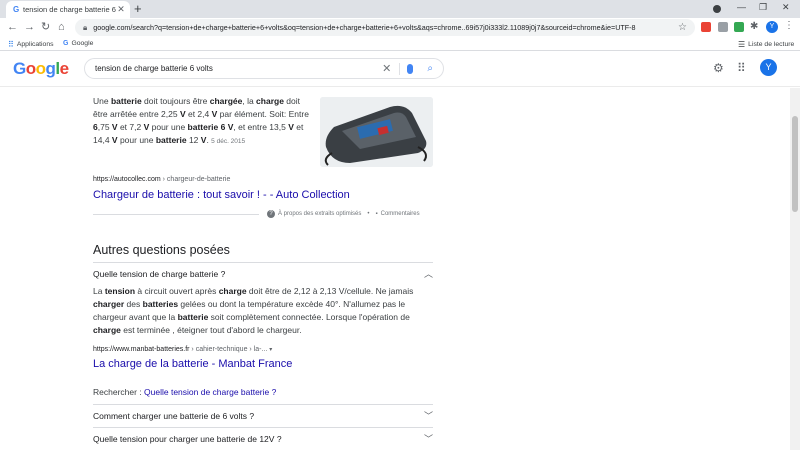  What do you see at coordinates (772, 27) in the screenshot?
I see `browser-profile-avatar: Y` at bounding box center [772, 27].